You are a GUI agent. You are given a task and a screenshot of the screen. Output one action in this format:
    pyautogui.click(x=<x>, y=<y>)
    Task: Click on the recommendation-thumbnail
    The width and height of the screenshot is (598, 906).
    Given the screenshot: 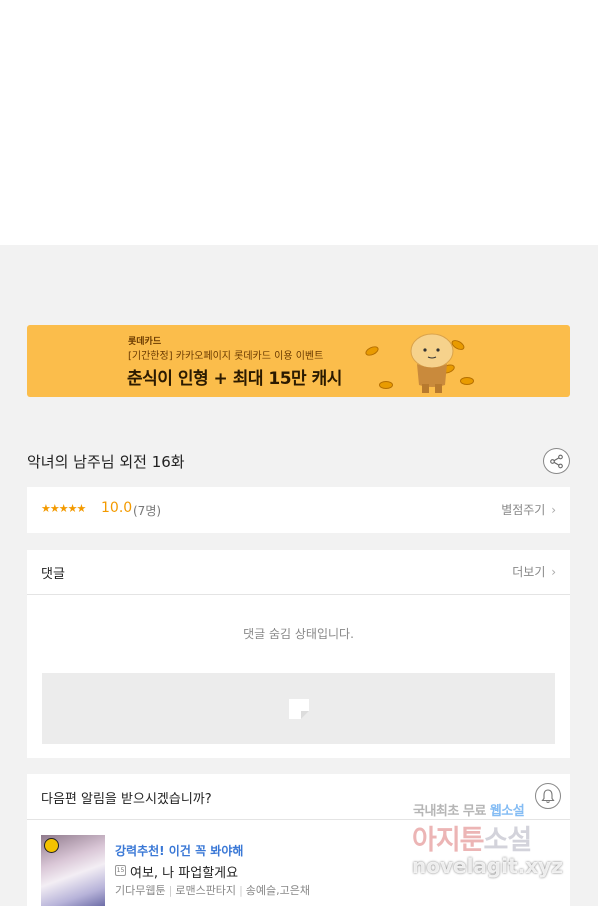 What is the action you would take?
    pyautogui.click(x=73, y=870)
    